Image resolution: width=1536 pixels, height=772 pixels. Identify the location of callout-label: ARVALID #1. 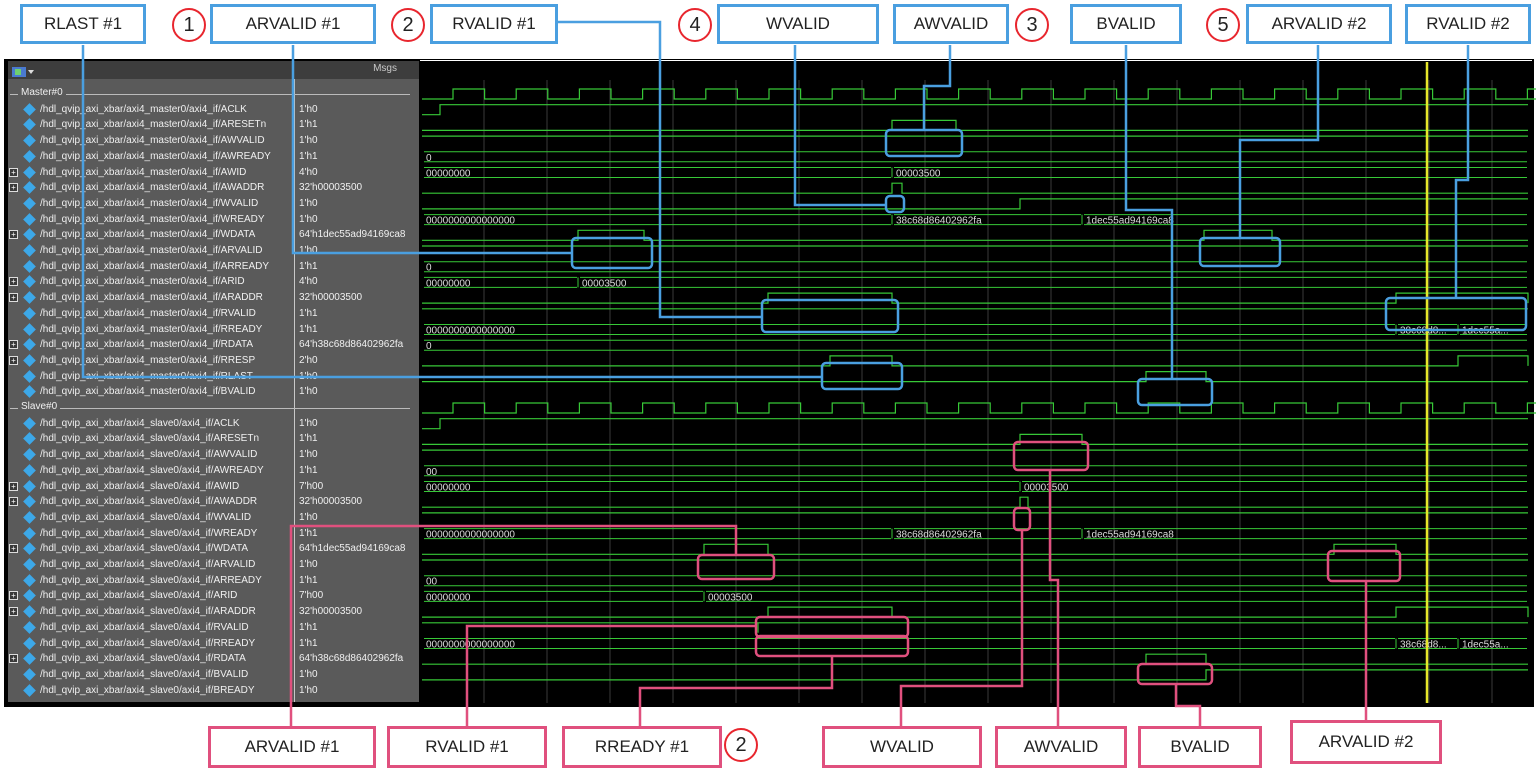
(292, 746).